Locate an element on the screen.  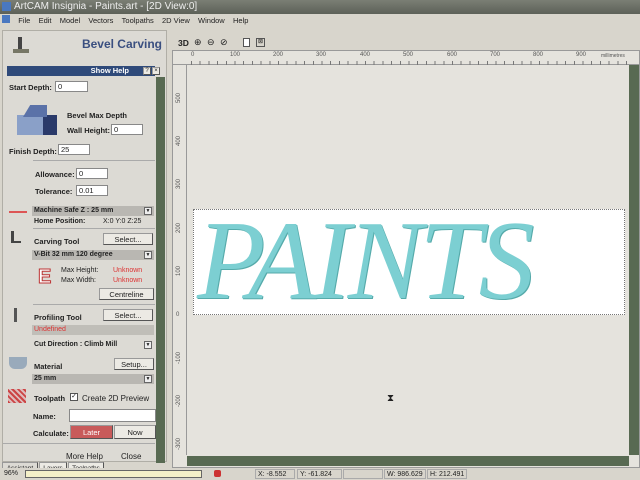
menu-file: File is located at coordinates (24, 20).